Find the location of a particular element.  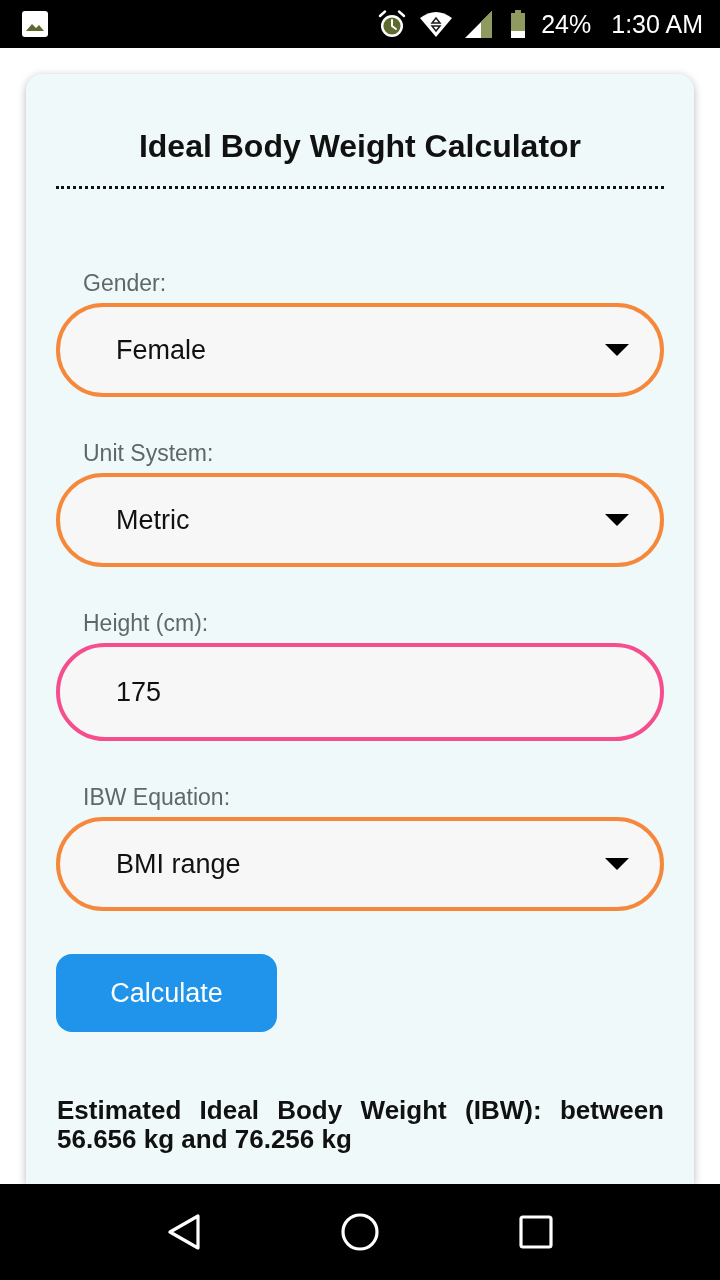

field-label: Gender: is located at coordinates (125, 283).